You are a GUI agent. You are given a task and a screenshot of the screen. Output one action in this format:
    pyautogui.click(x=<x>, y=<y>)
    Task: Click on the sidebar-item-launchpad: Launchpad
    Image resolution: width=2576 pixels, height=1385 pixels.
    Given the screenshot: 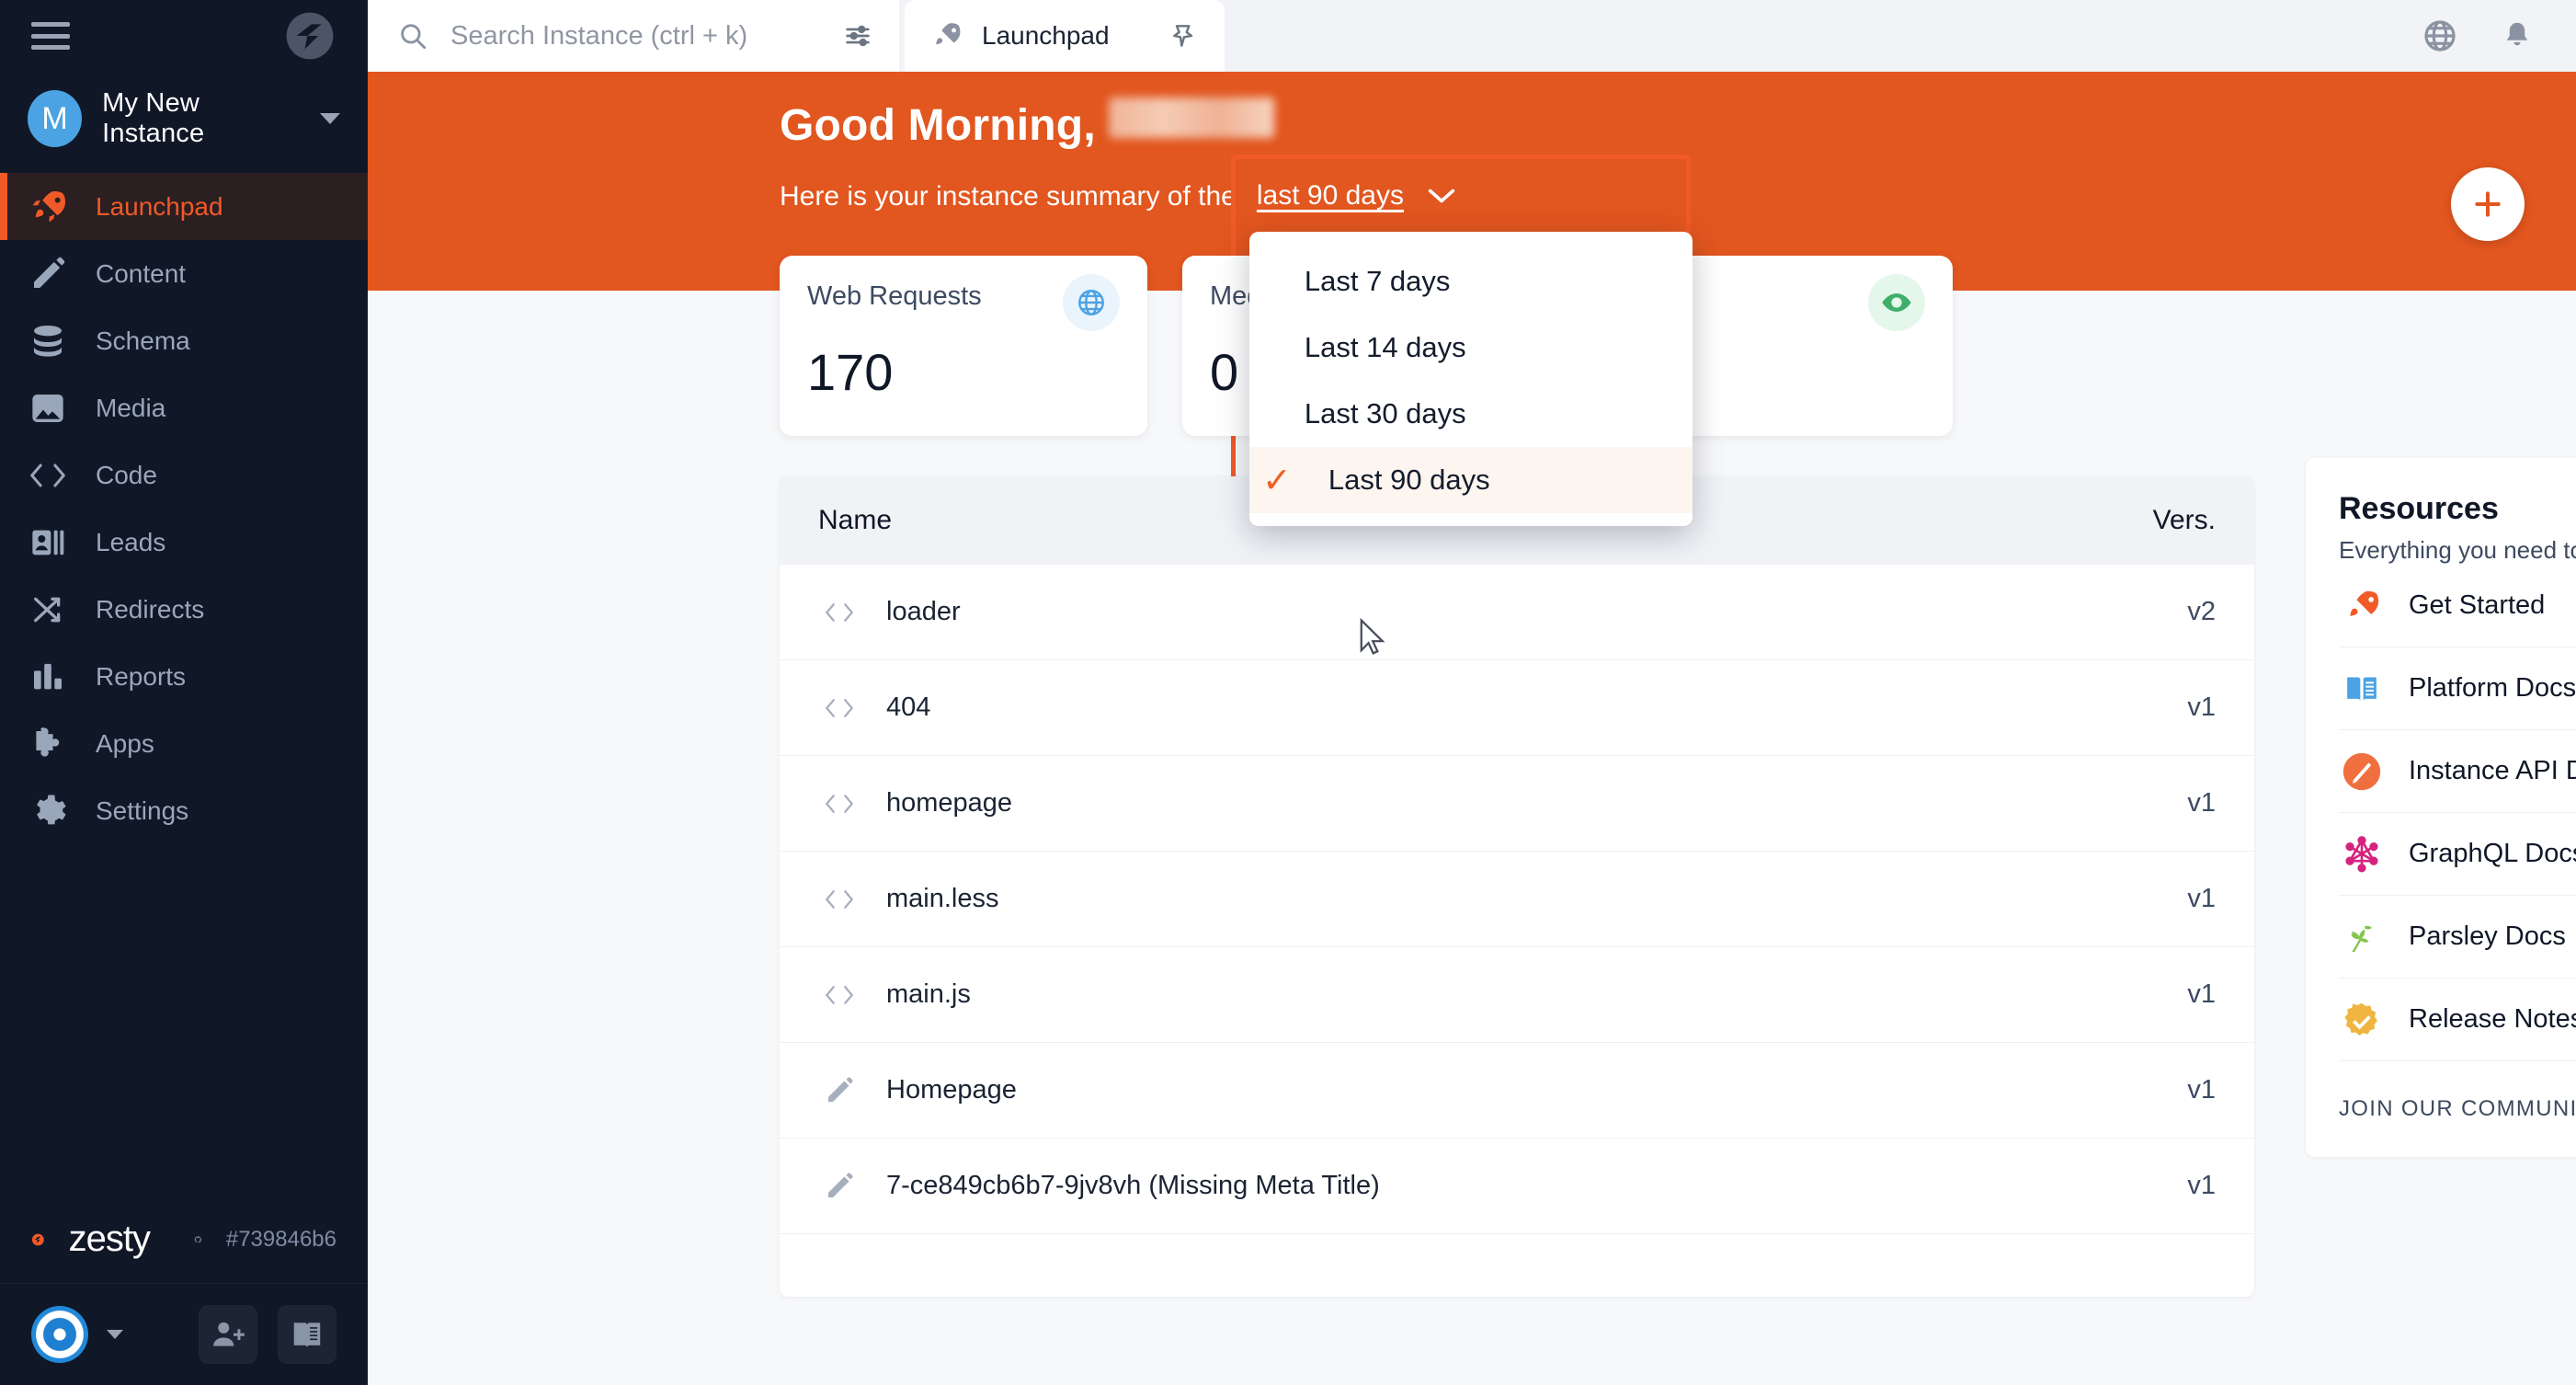 What is the action you would take?
    pyautogui.click(x=184, y=206)
    